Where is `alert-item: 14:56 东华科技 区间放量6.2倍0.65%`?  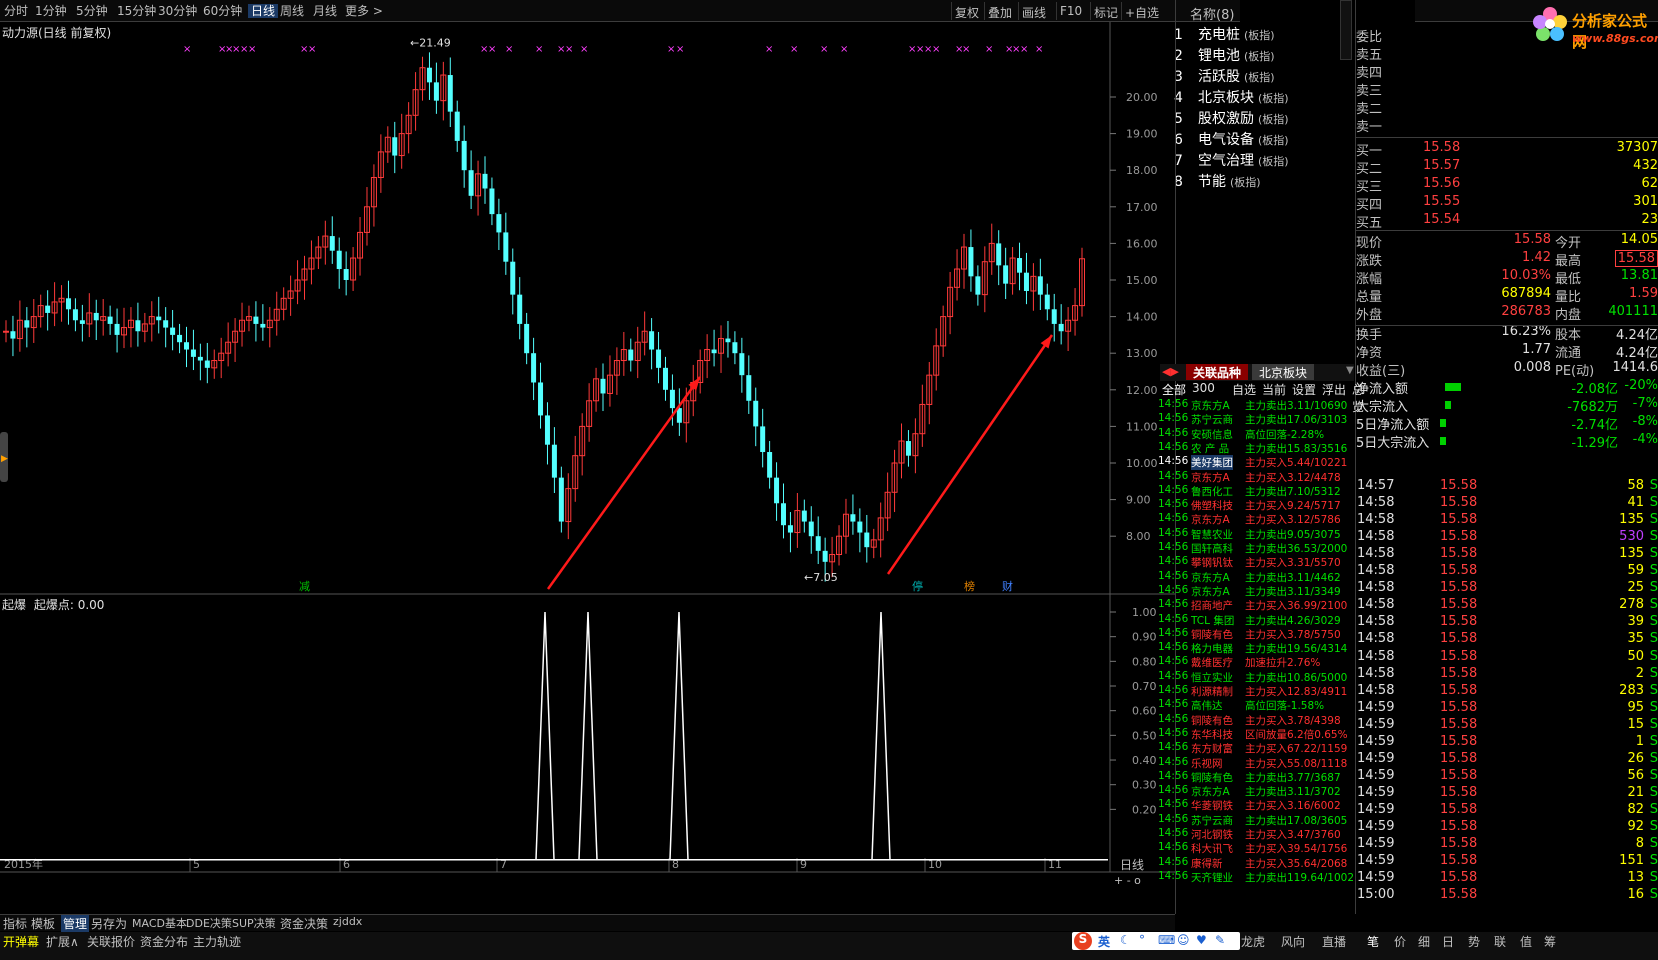 alert-item: 14:56 东华科技 区间放量6.2倍0.65% is located at coordinates (1256, 734).